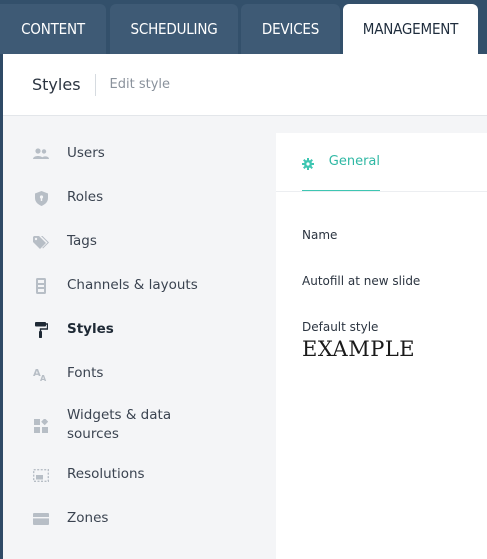 The height and width of the screenshot is (559, 487). What do you see at coordinates (86, 153) in the screenshot?
I see `sidebar-item-label: Users` at bounding box center [86, 153].